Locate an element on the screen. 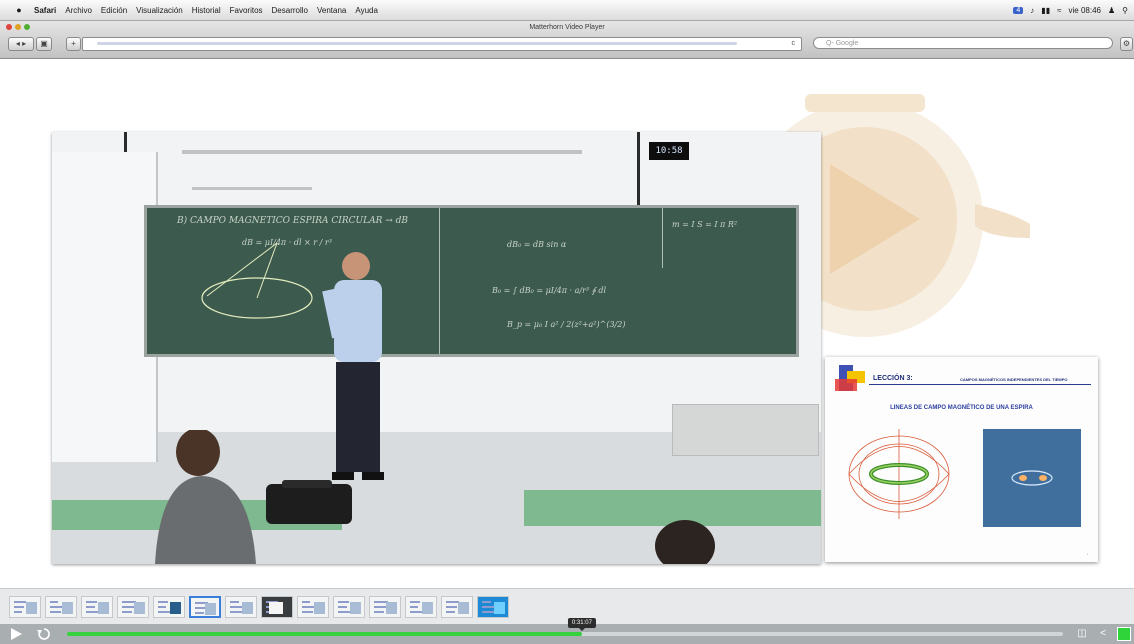 The height and width of the screenshot is (644, 1134). board-formula: dB₀ = dB sin α is located at coordinates (537, 244).